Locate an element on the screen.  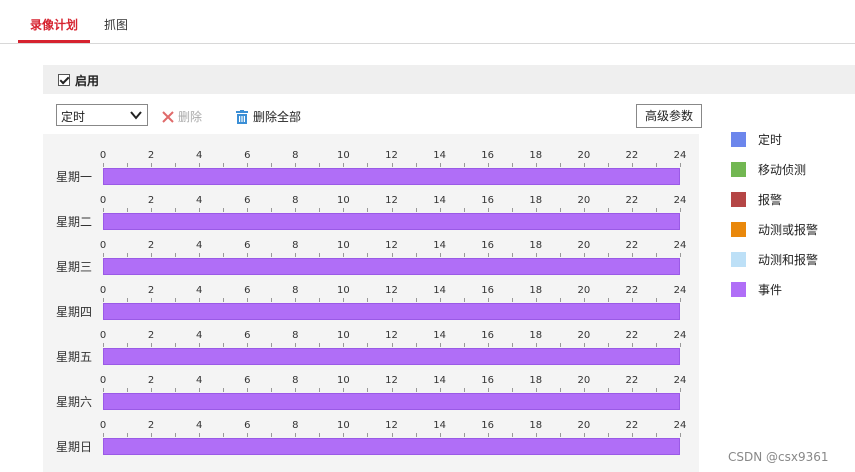
tab-record-schedule: 录像计划 is located at coordinates (54, 24).